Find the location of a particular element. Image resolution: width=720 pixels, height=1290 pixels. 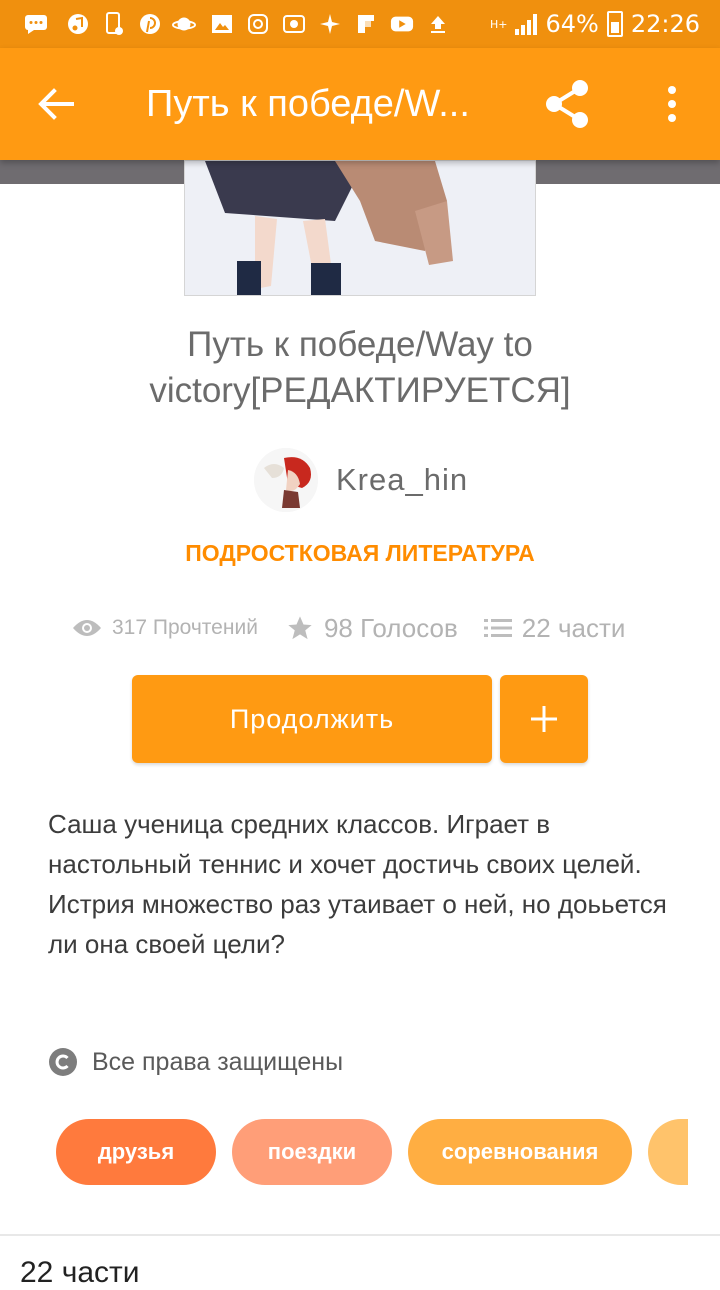

tag-list: друзья поездки соревнования is located at coordinates (372, 1152).